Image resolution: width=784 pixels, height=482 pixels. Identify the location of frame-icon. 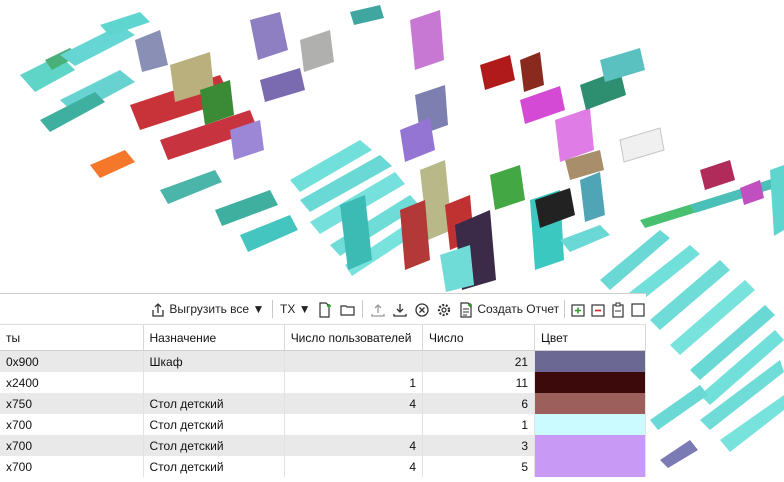
(638, 310).